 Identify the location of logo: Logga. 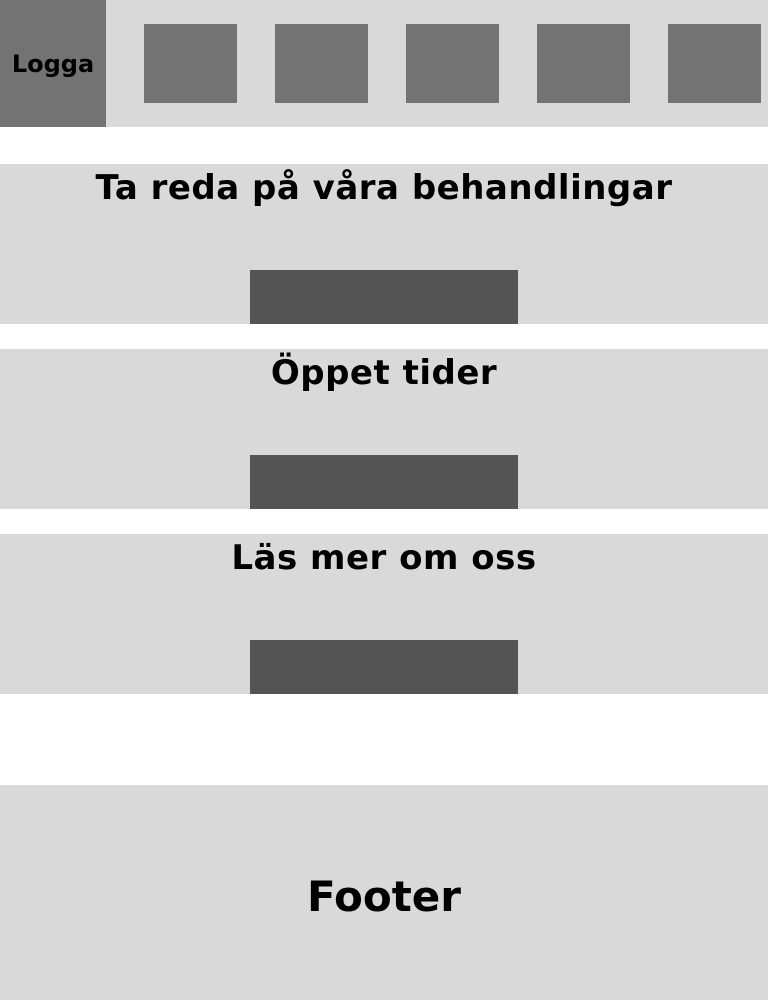
(53, 63).